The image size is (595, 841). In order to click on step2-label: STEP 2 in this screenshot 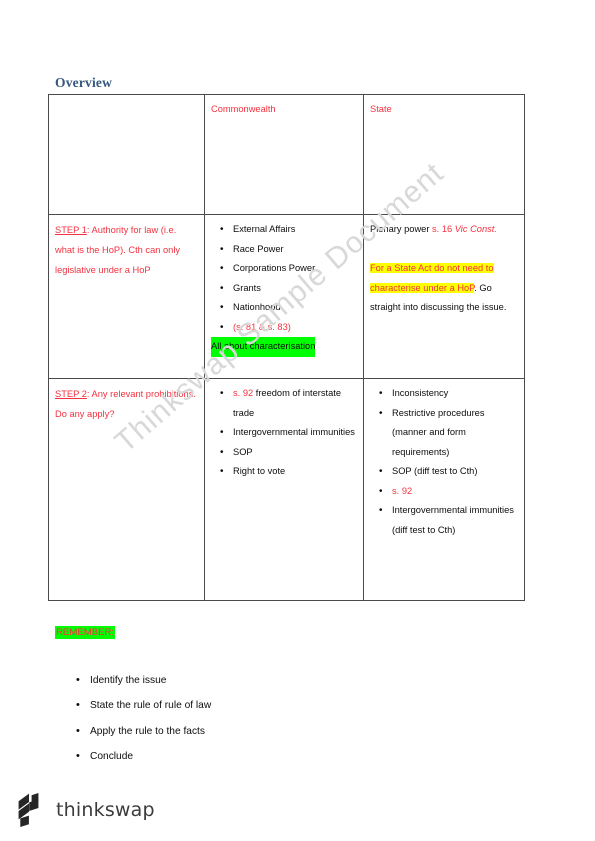, I will do `click(71, 394)`.